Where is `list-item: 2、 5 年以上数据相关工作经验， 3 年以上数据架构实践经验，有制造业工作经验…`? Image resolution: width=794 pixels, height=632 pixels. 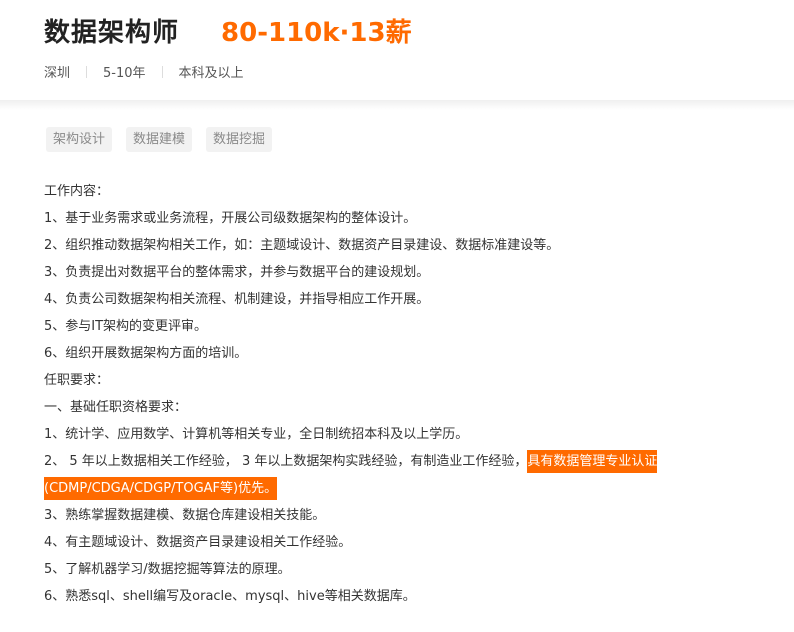 list-item: 2、 5 年以上数据相关工作经验， 3 年以上数据架构实践经验，有制造业工作经验… is located at coordinates (407, 475).